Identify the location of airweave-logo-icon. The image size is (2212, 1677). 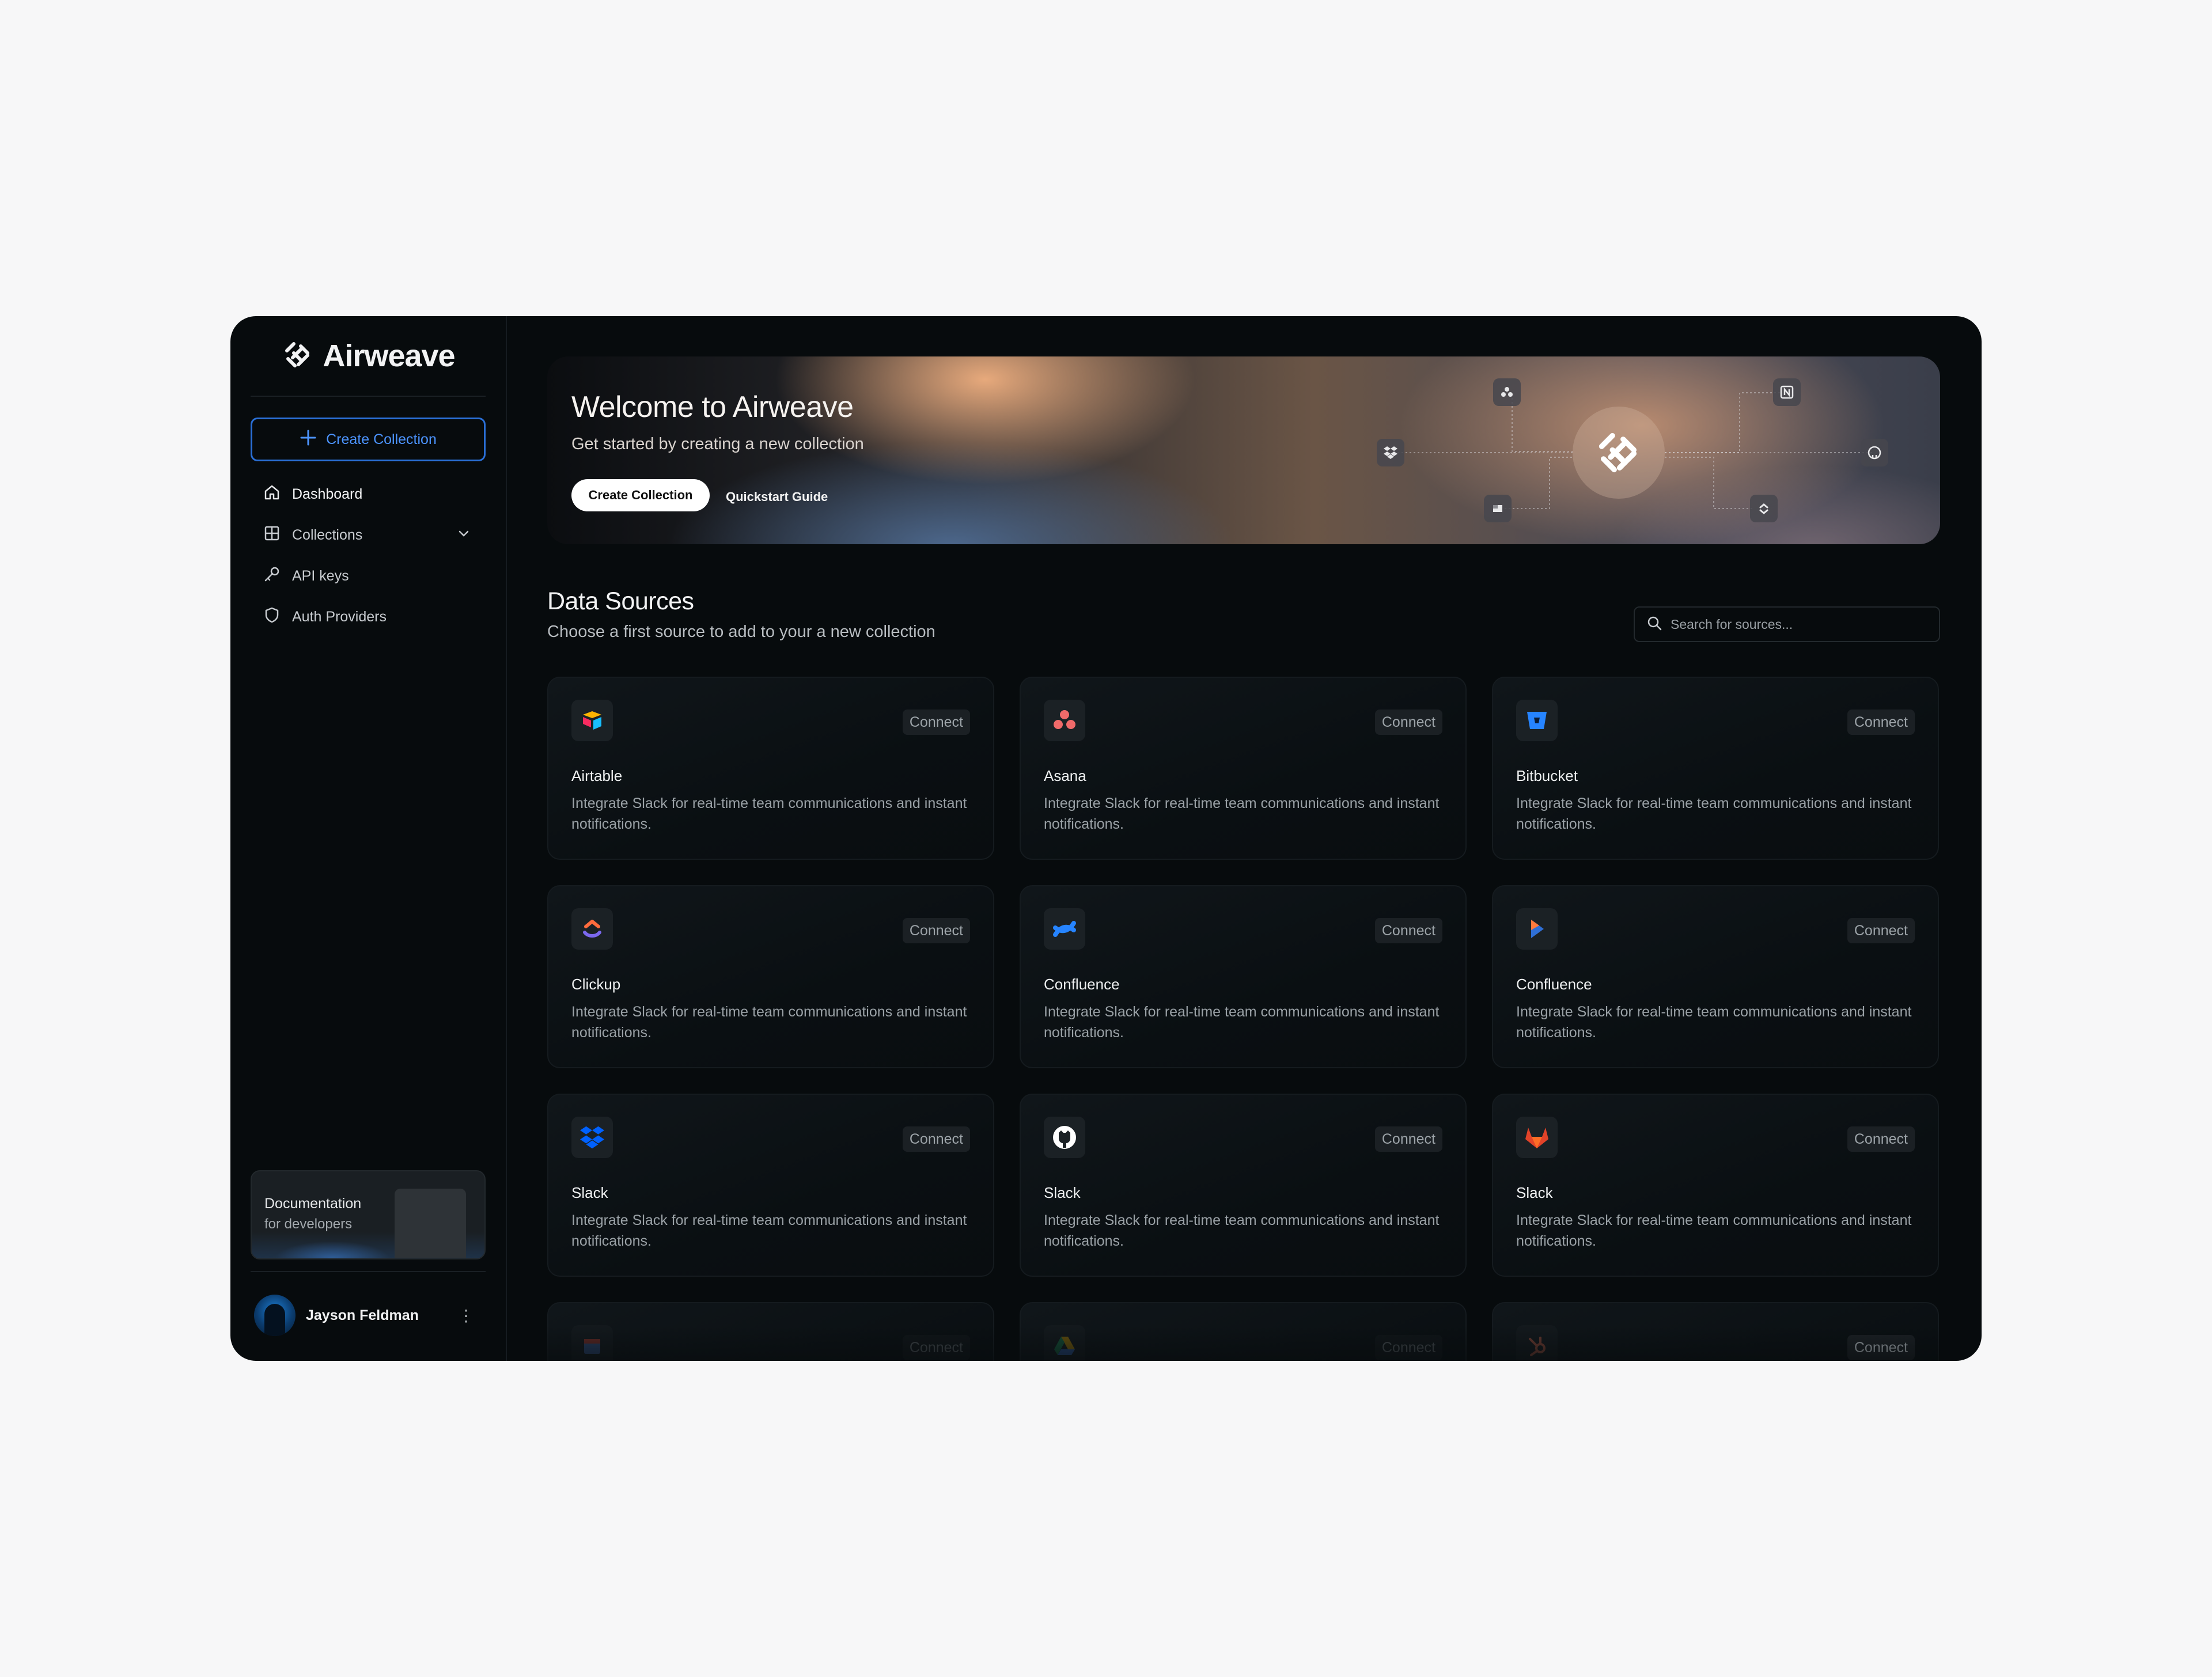
(298, 356).